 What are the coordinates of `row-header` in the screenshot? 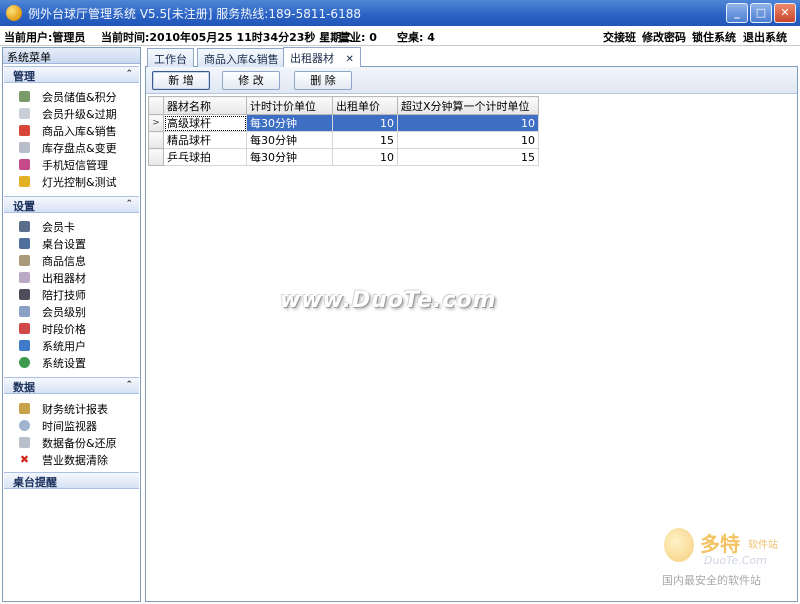 It's located at (156, 140).